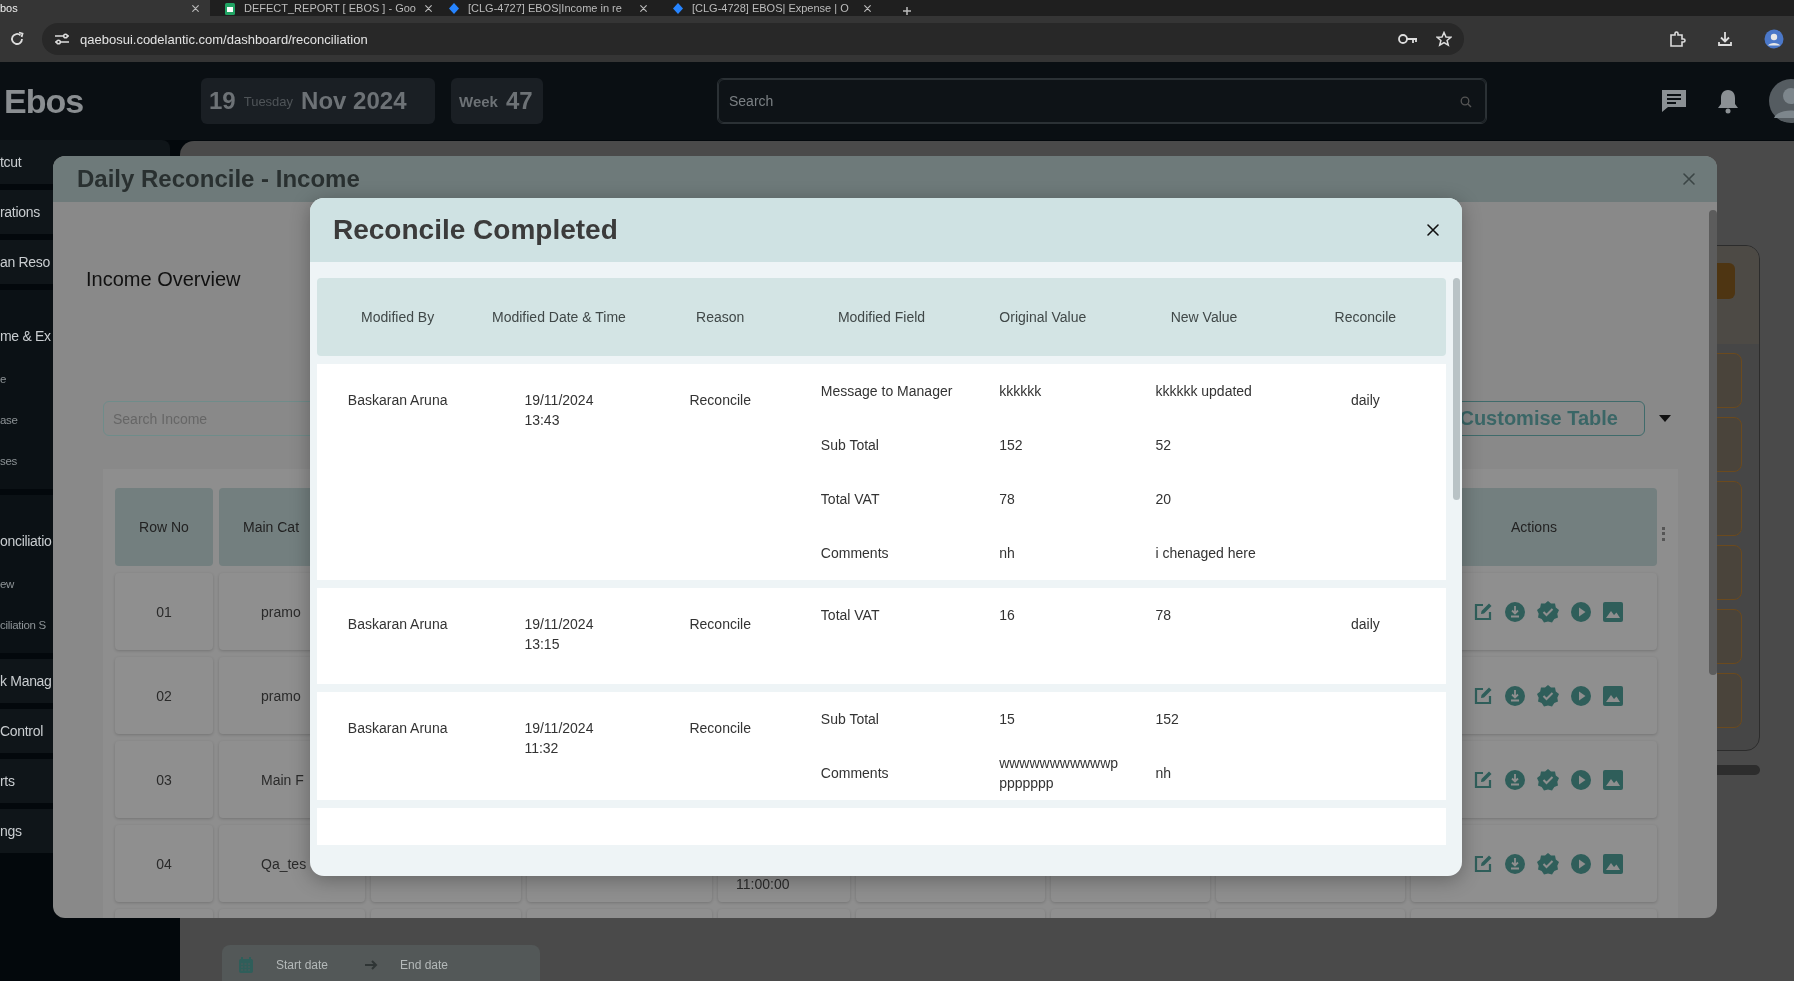 The image size is (1794, 981). I want to click on column-header: Modified By, so click(398, 317).